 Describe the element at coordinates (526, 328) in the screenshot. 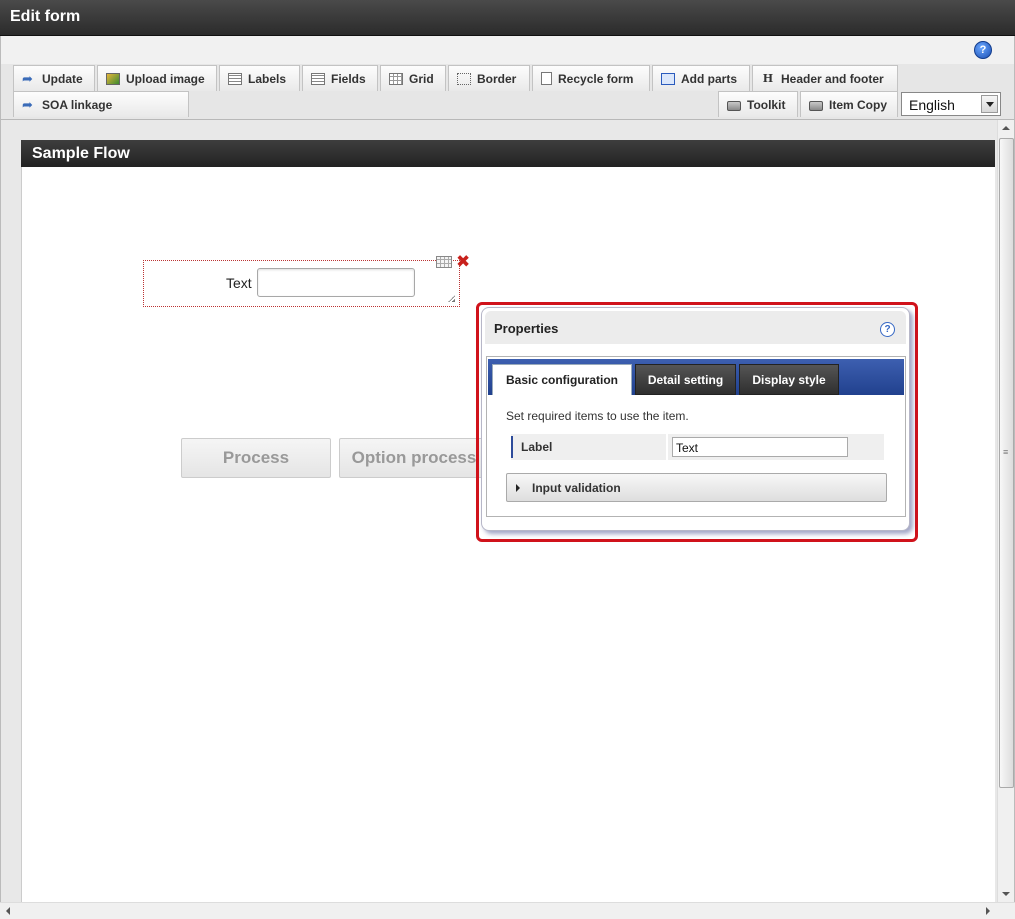

I see `properties-title: Properties` at that location.